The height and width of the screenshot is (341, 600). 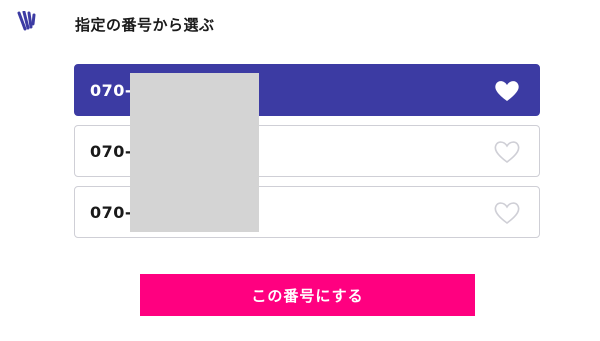 I want to click on confirm-number-button: この番号にする, so click(x=307, y=295).